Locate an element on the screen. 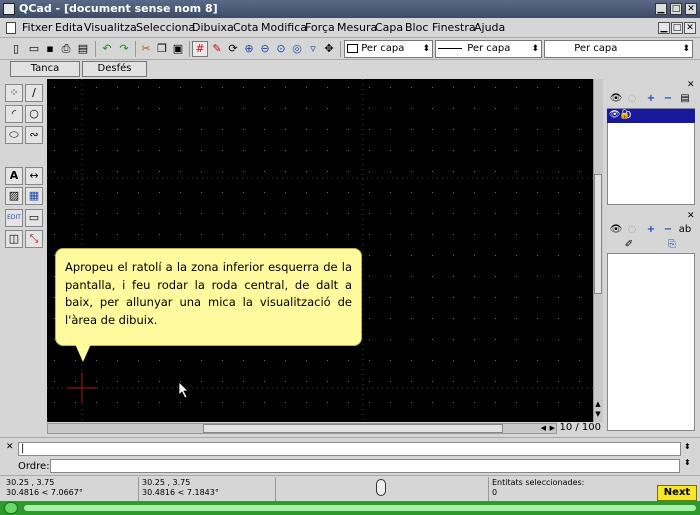  open-file-icon: ▭ is located at coordinates (34, 49).